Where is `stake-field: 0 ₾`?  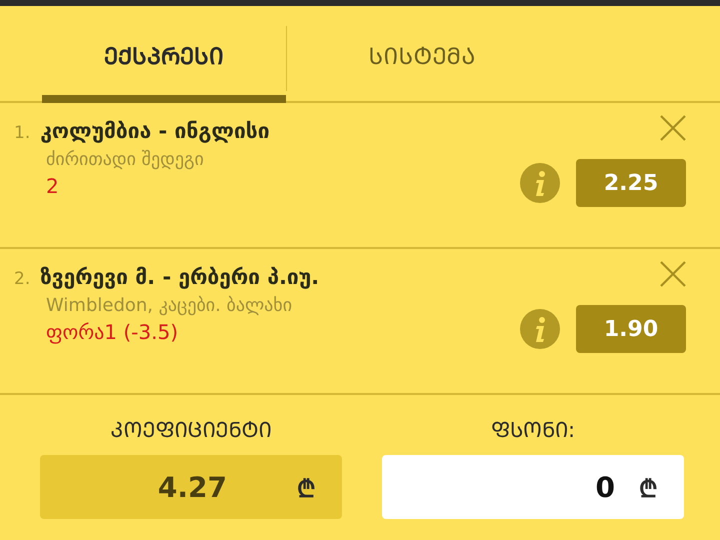
stake-field: 0 ₾ is located at coordinates (533, 487).